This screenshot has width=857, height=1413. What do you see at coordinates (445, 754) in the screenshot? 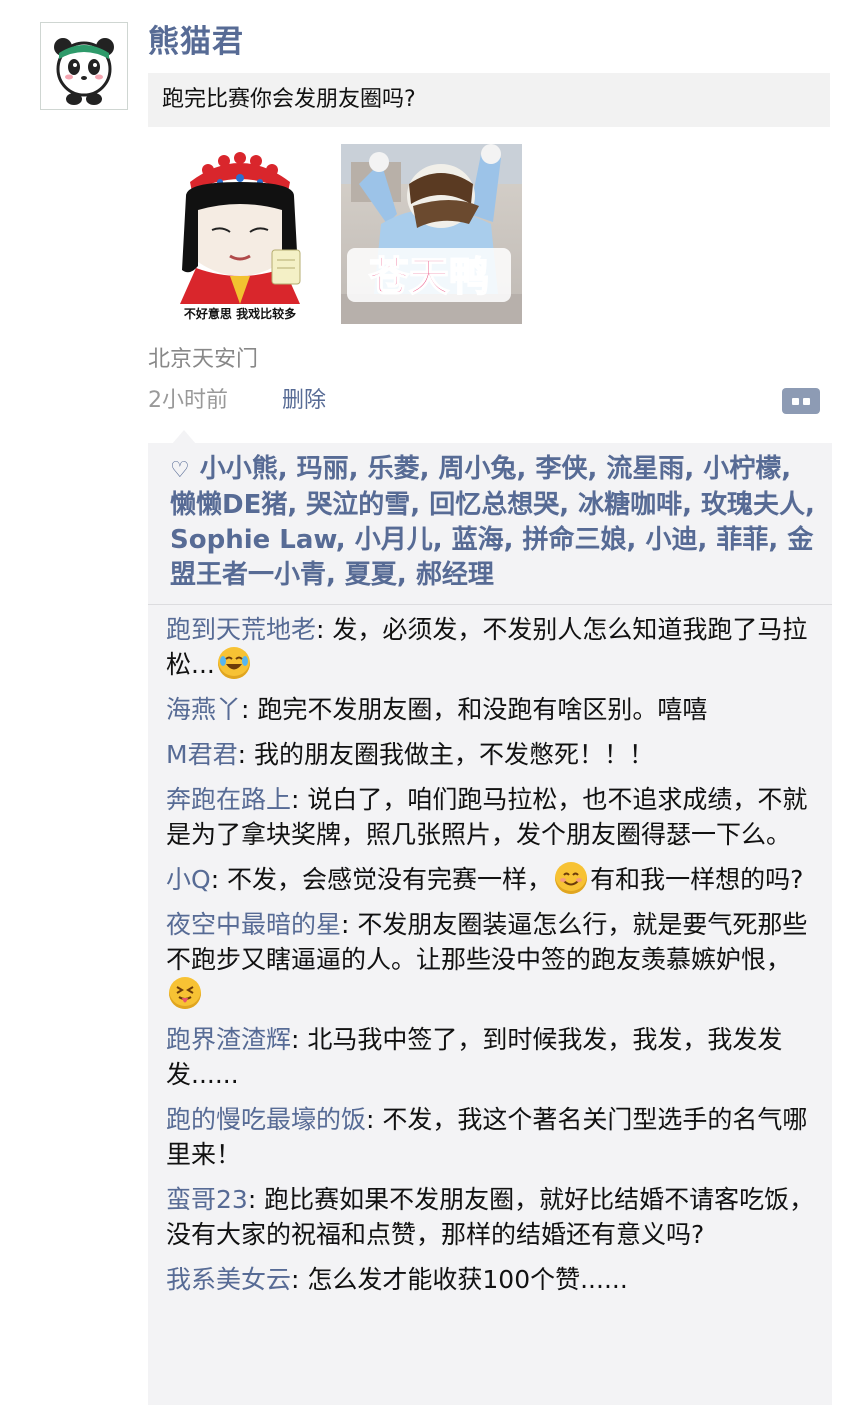
I see `comment-text: : 我的朋友圈我做主，不发憋死！！！` at bounding box center [445, 754].